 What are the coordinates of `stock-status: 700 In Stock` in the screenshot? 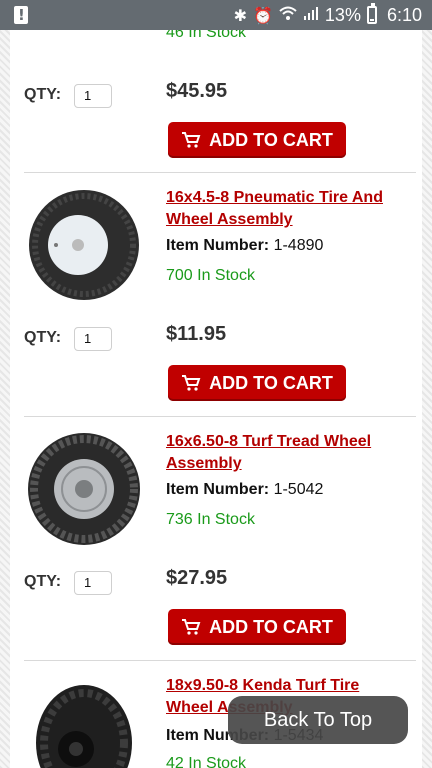 It's located at (210, 275).